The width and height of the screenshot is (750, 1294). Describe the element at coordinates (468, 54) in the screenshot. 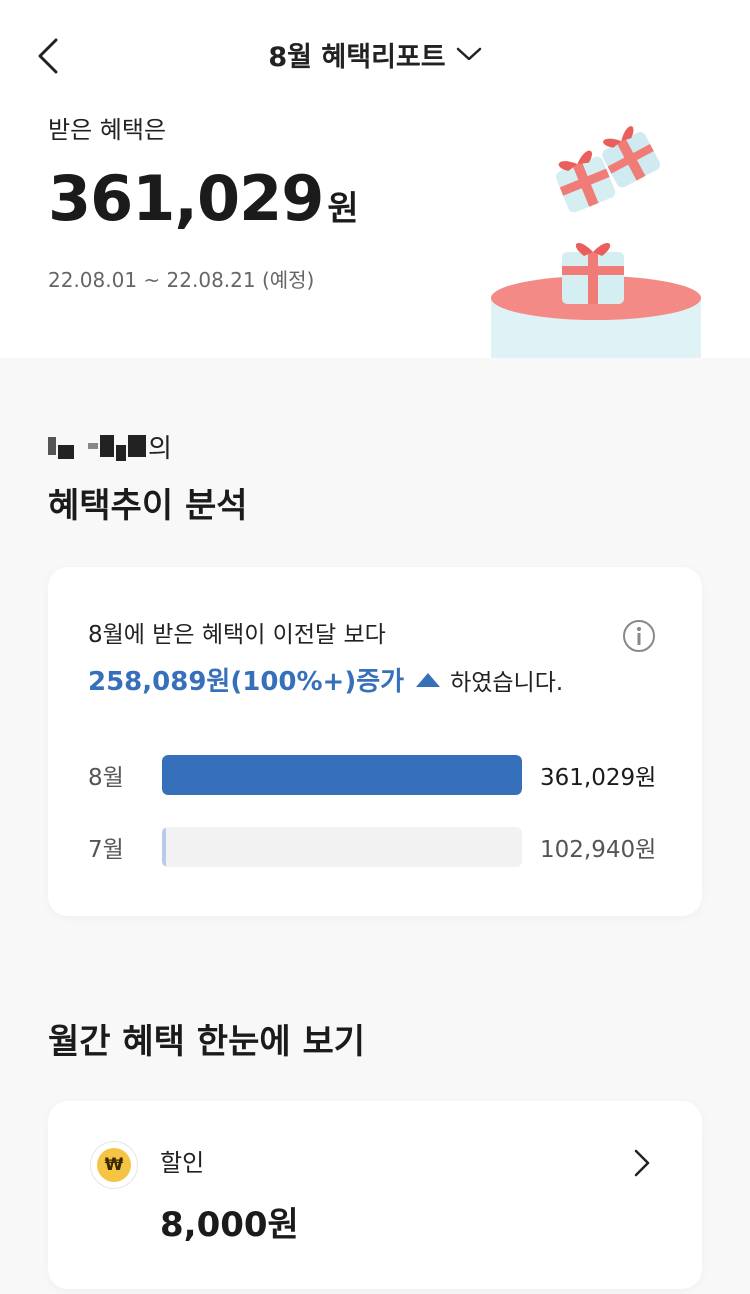

I see `chevron-down-icon` at that location.